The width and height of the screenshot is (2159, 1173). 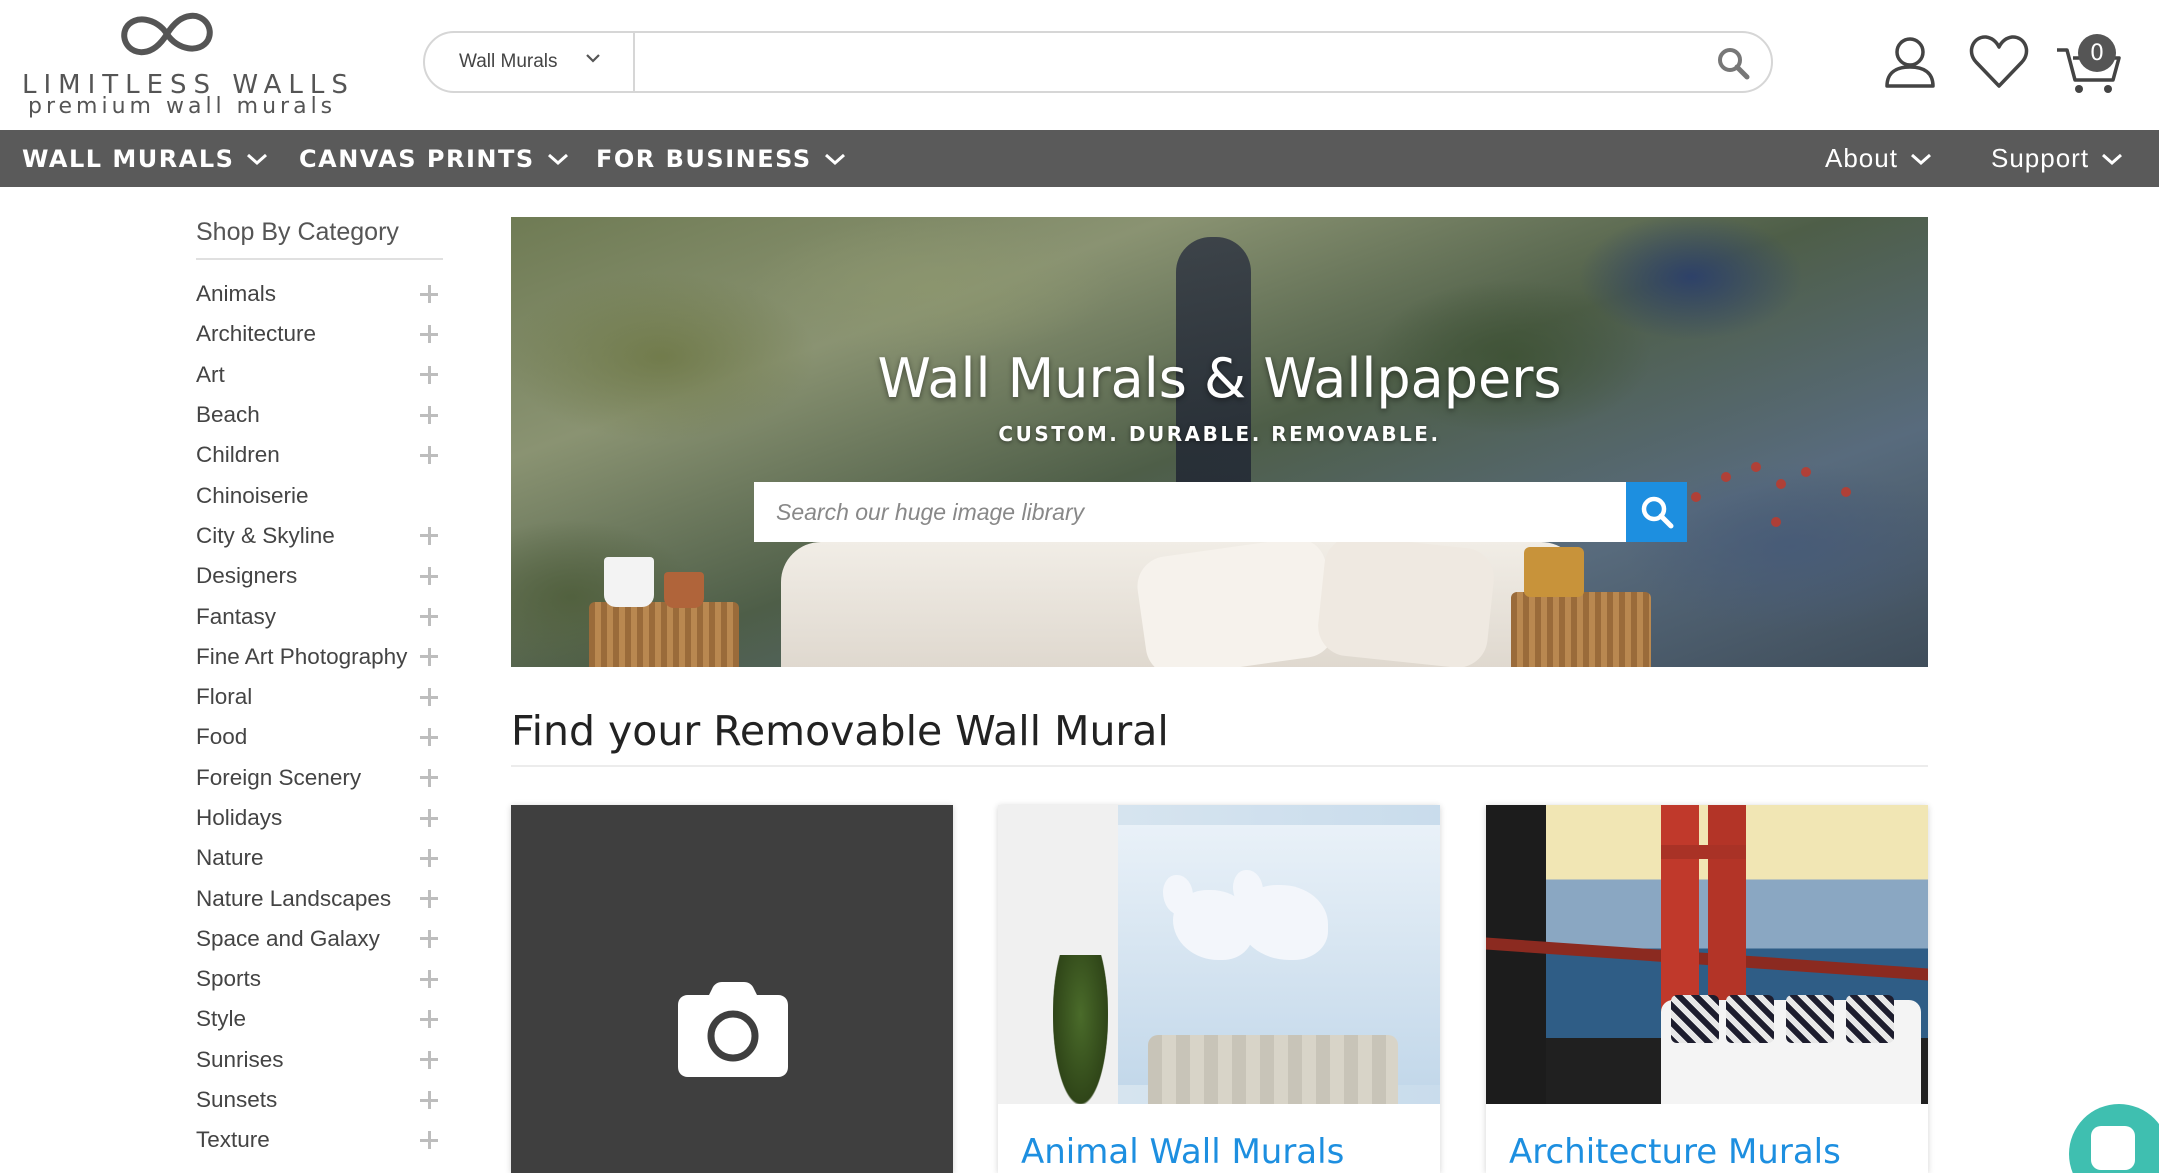 I want to click on nav-support: Support, so click(x=2057, y=158).